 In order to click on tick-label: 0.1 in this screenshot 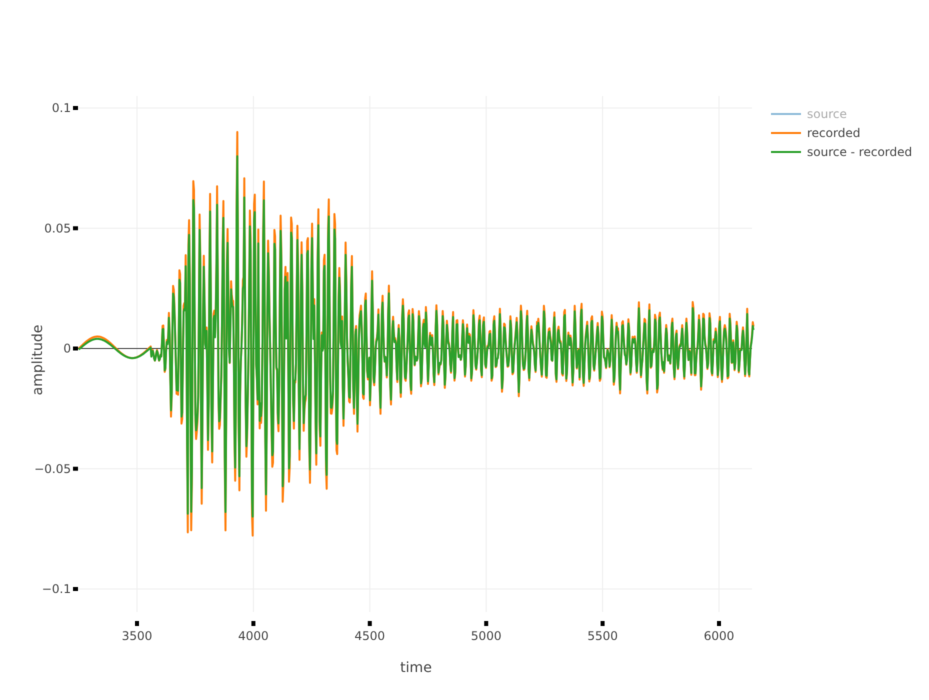, I will do `click(61, 108)`.